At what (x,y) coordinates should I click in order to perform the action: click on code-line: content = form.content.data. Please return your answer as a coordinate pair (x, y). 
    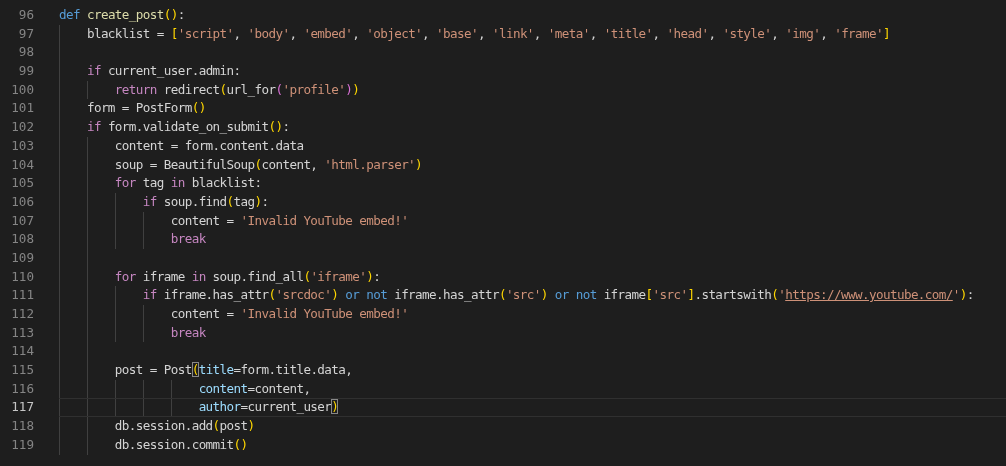
    Looking at the image, I should click on (208, 145).